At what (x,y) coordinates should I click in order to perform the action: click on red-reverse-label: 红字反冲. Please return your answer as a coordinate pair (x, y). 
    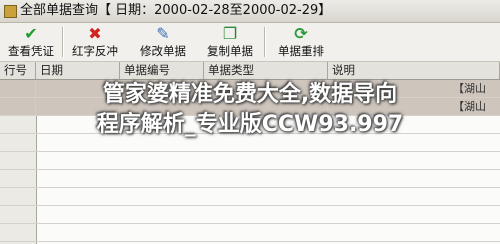
    Looking at the image, I should click on (95, 51).